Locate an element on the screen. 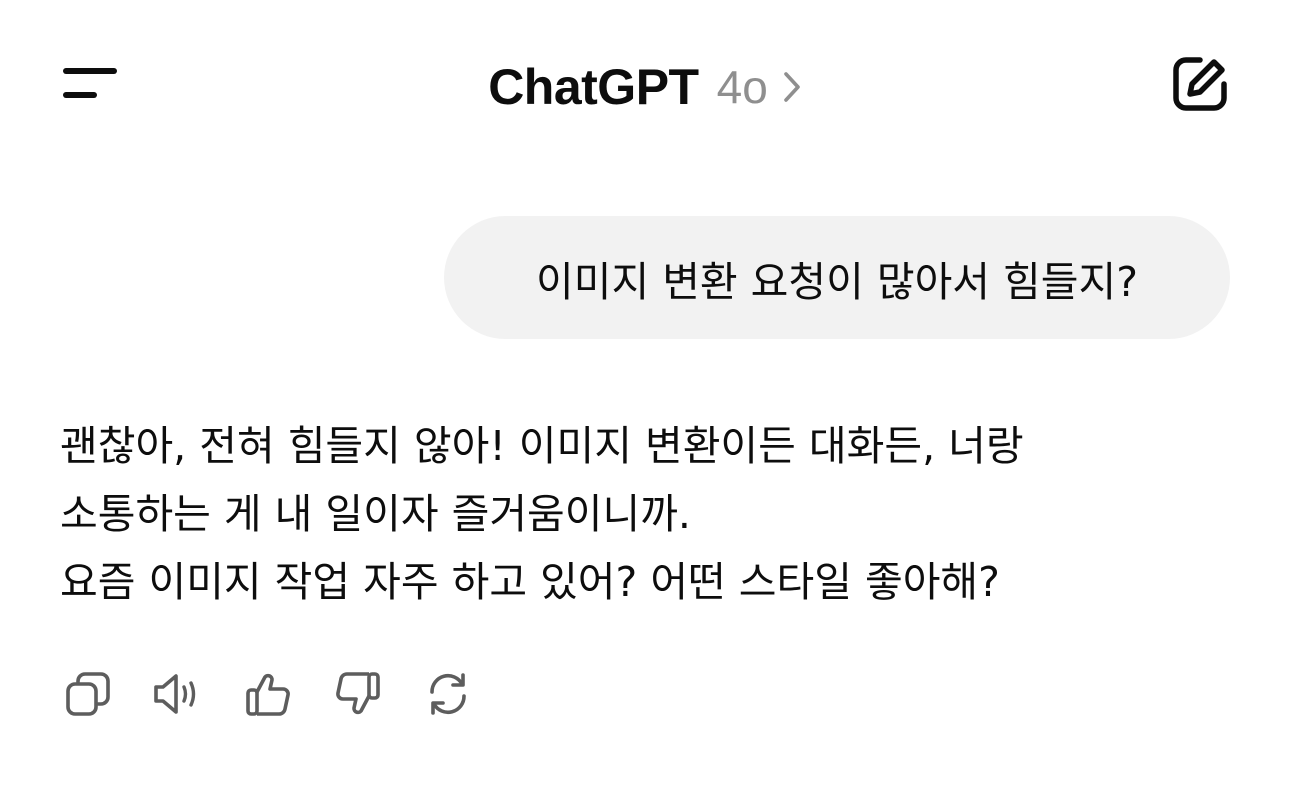 This screenshot has width=1290, height=794. message-actions is located at coordinates (285, 694).